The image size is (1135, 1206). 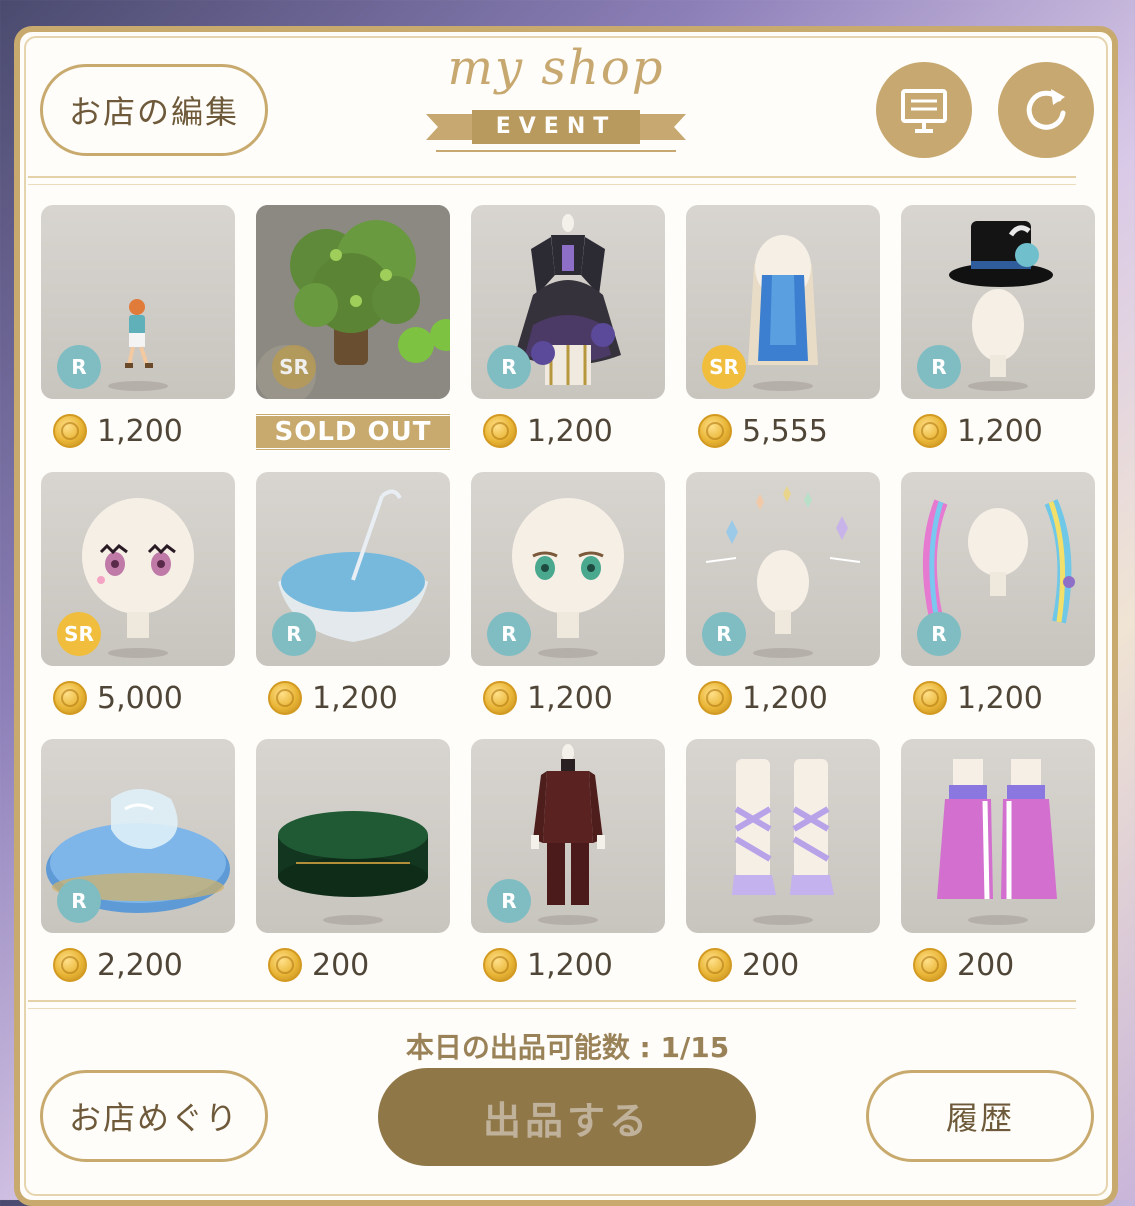 I want to click on shop-item-boy-figure: R 1,200, so click(x=138, y=335).